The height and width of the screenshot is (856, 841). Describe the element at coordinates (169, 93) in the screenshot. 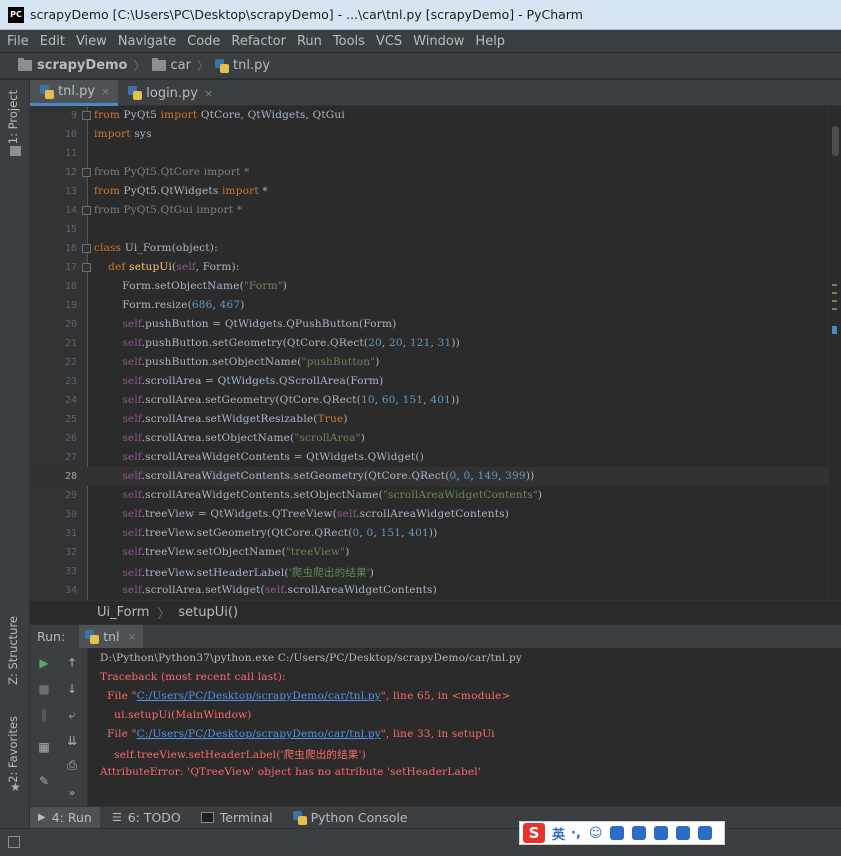

I see `tab-login-py: login.py ×` at that location.